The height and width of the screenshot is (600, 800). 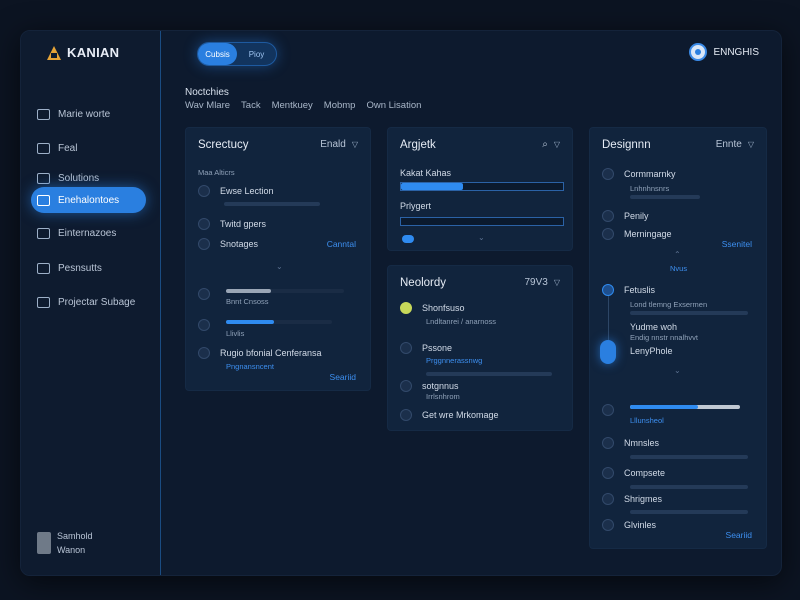 I want to click on list-item-label: Fetuslis, so click(x=640, y=290).